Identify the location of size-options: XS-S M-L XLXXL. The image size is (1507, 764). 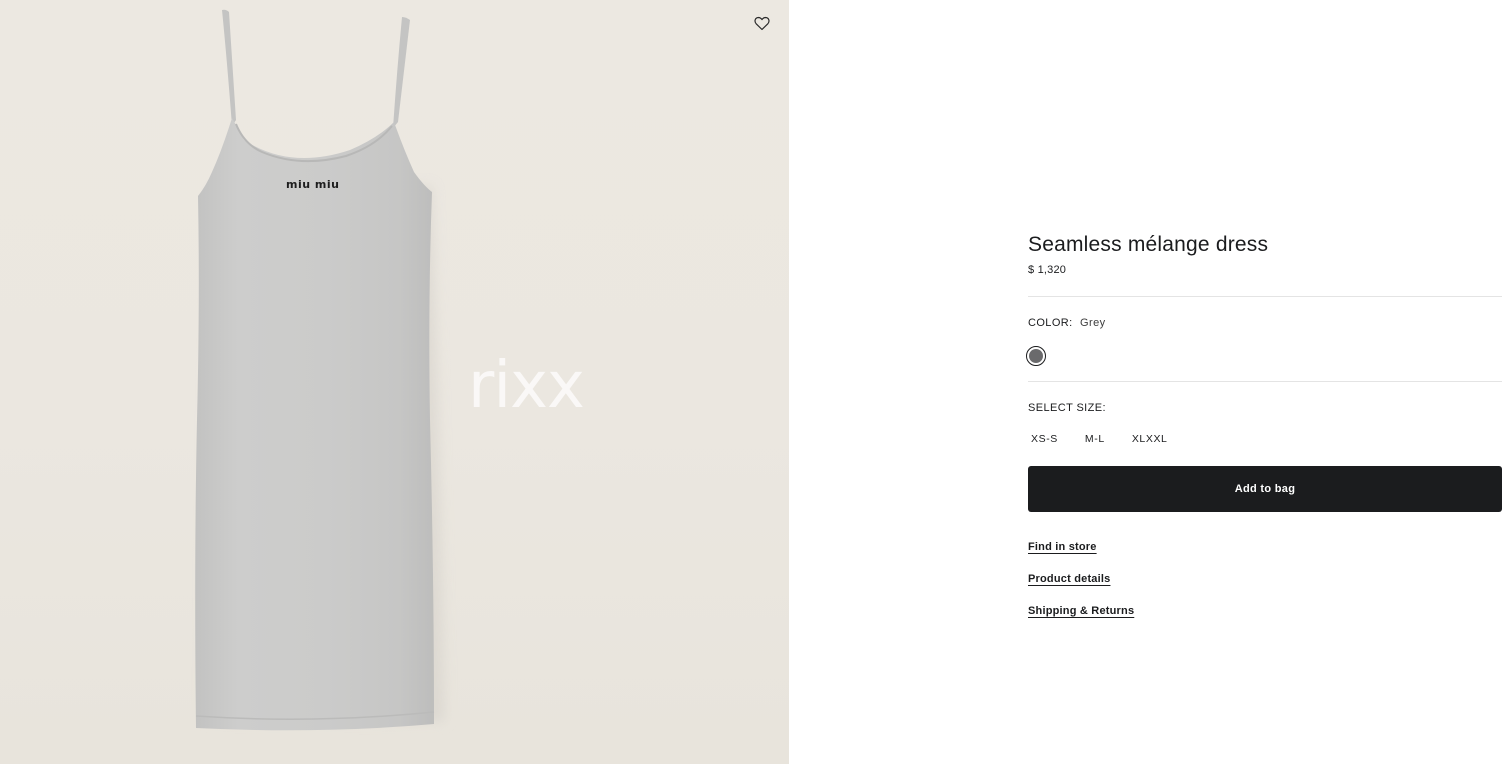
(1265, 439).